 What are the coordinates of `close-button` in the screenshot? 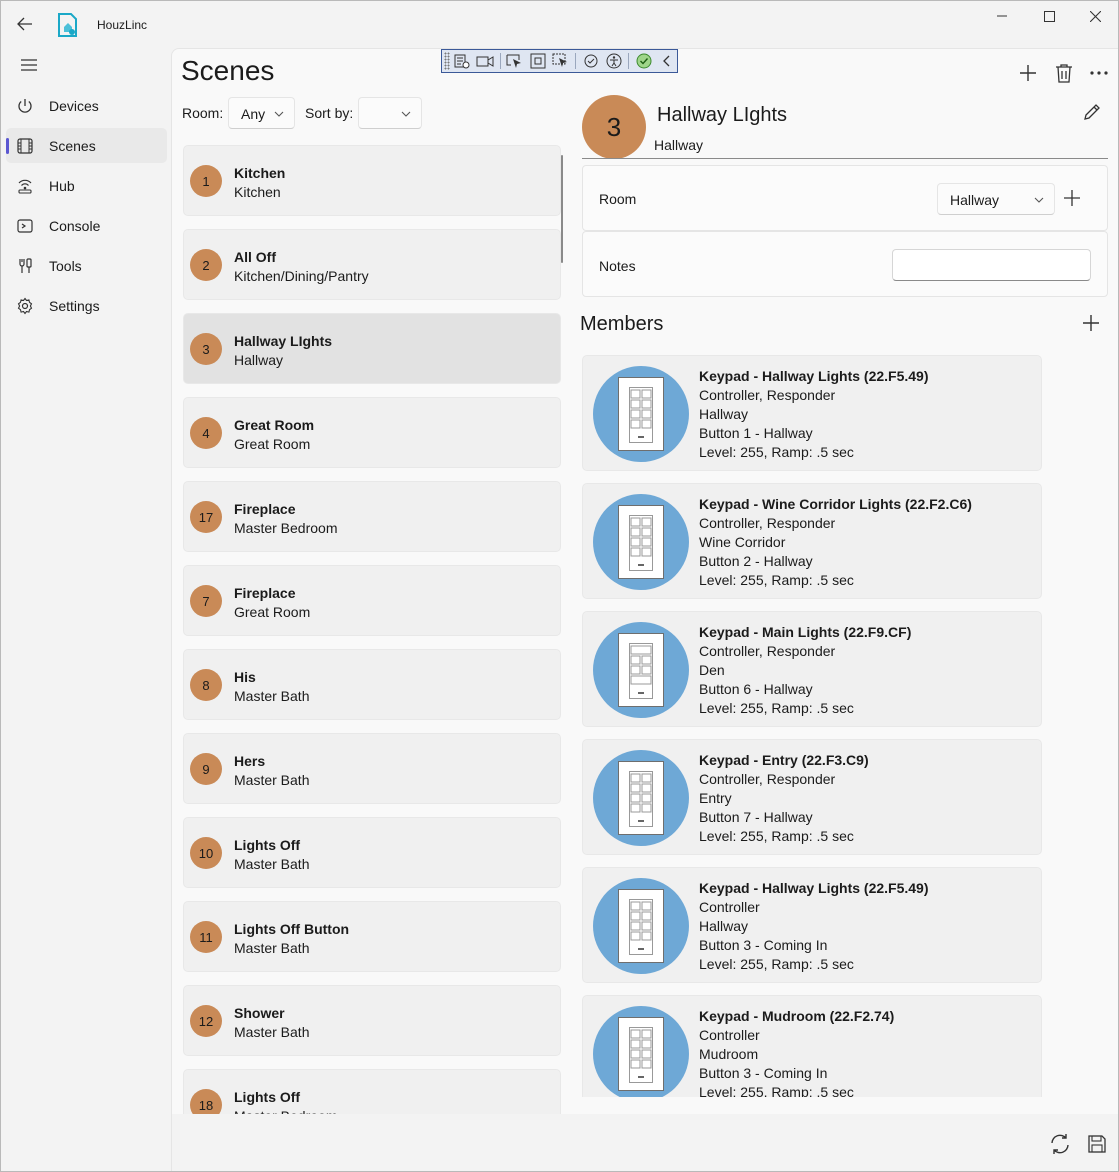 It's located at (1095, 16).